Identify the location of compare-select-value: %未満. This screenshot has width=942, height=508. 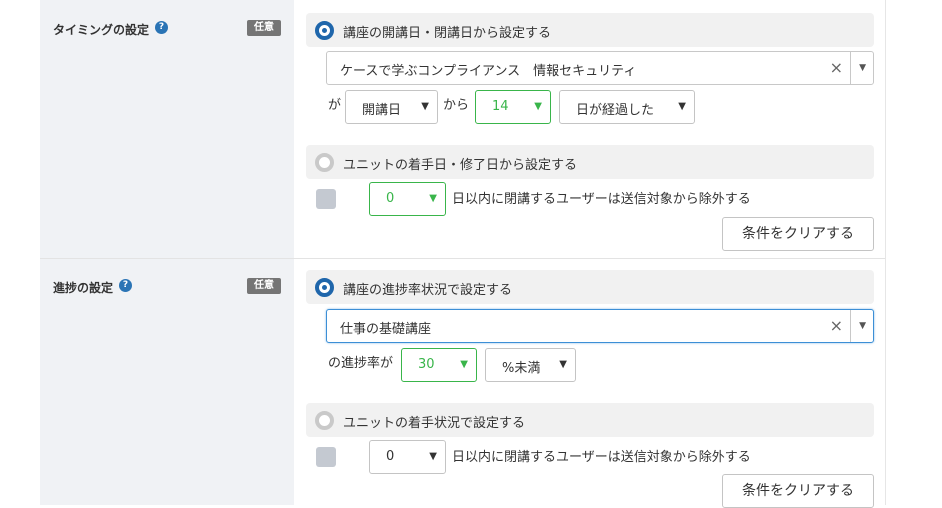
(521, 368).